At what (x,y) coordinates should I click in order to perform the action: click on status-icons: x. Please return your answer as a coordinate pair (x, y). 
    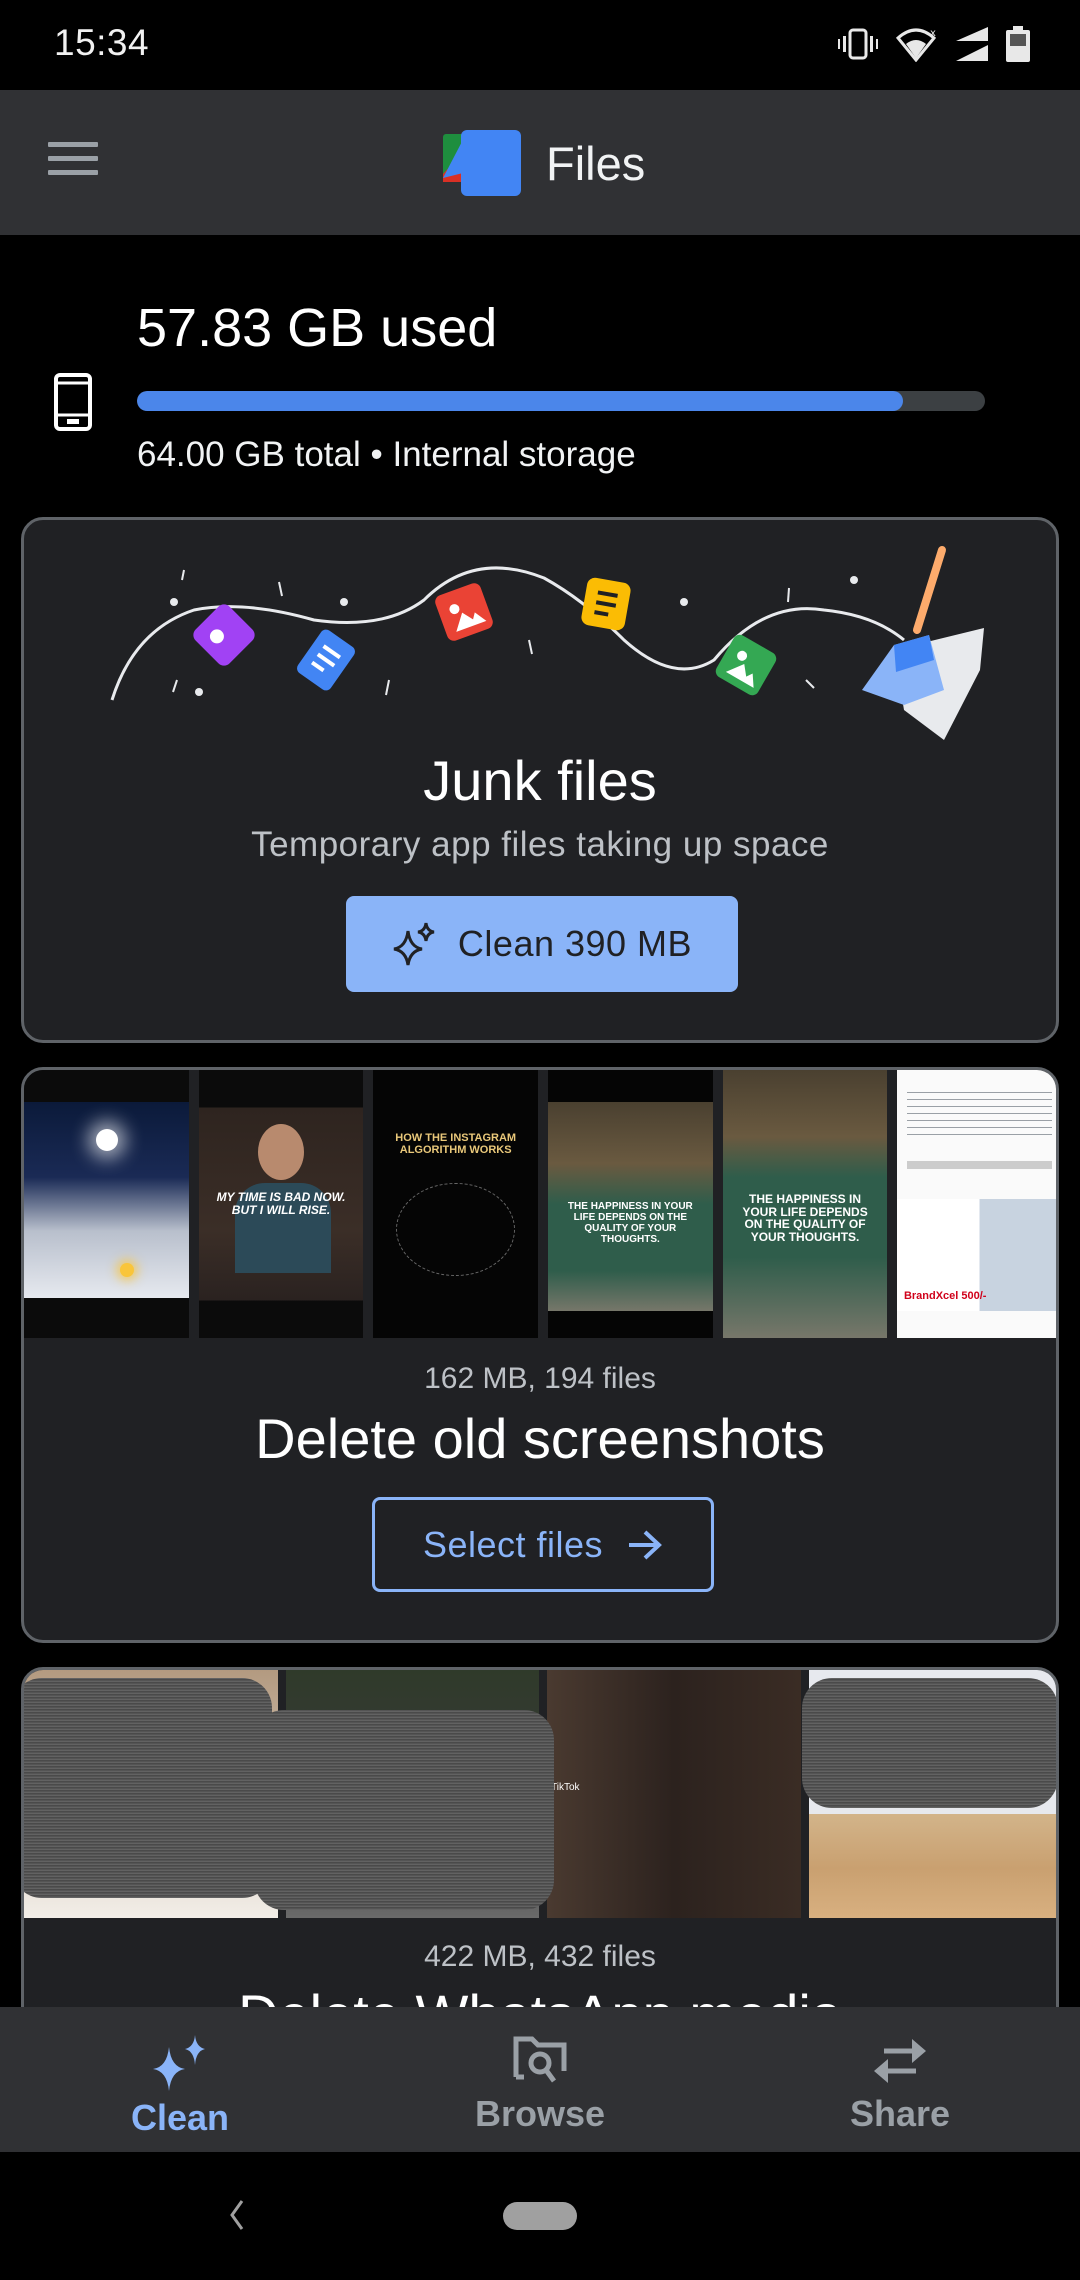
    Looking at the image, I should click on (934, 44).